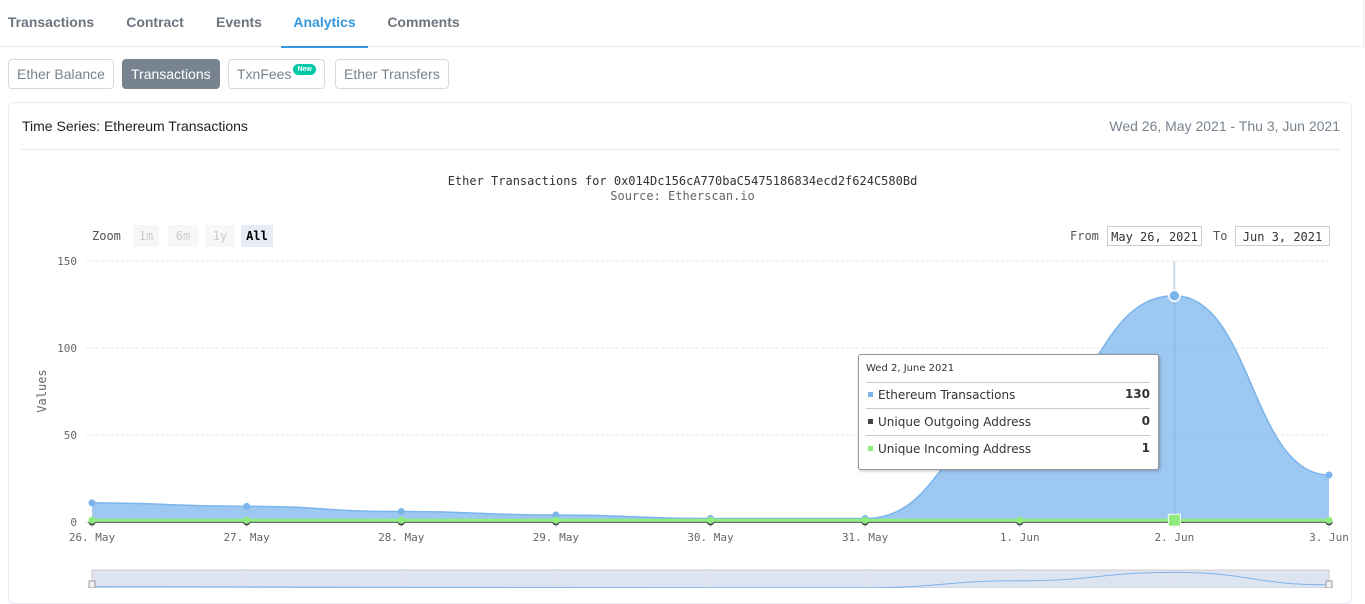  Describe the element at coordinates (910, 368) in the screenshot. I see `tooltip-date: Wed 2, June 2021` at that location.